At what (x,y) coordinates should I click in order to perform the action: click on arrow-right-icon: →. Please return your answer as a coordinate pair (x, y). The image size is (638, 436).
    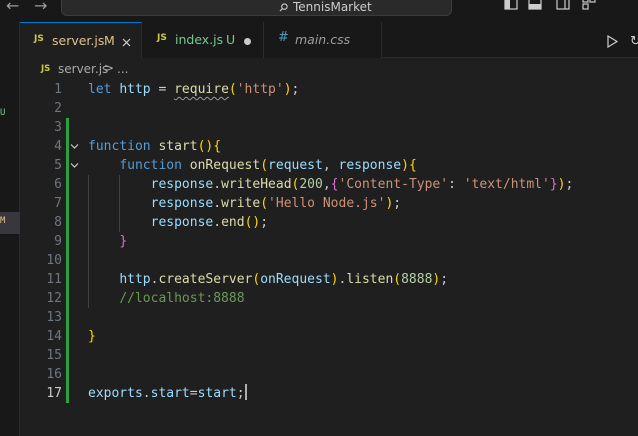
    Looking at the image, I should click on (40, 8).